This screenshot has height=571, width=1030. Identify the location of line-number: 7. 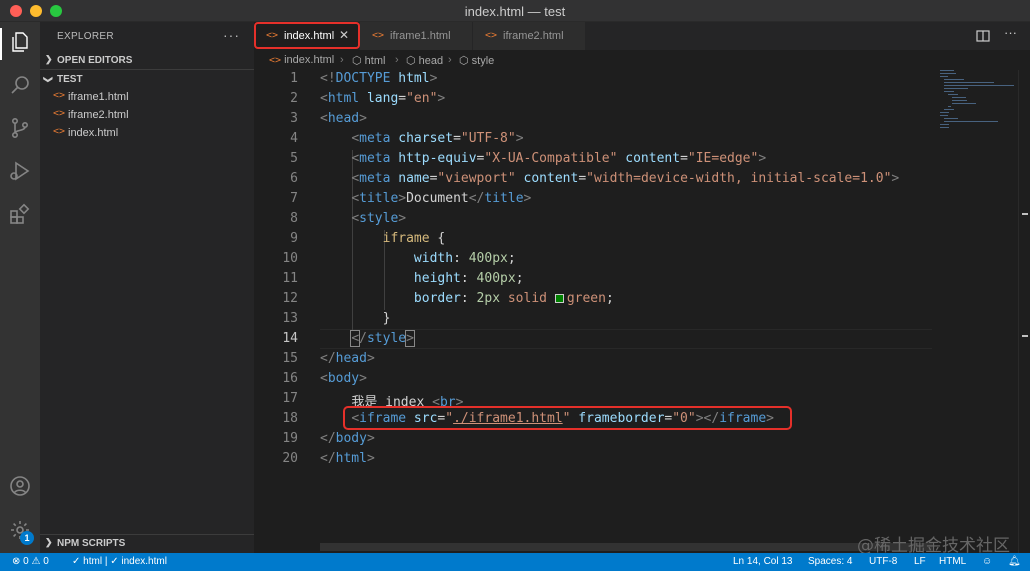
(294, 198).